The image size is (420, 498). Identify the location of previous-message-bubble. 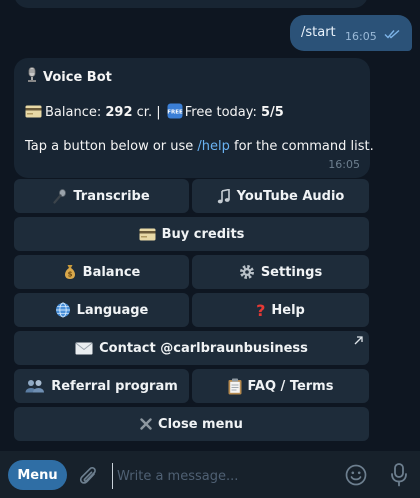
(191, 4).